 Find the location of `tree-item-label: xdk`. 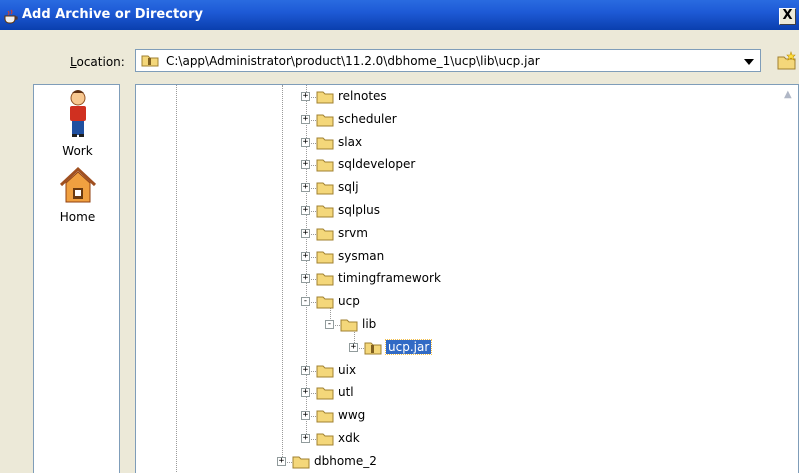

tree-item-label: xdk is located at coordinates (349, 438).